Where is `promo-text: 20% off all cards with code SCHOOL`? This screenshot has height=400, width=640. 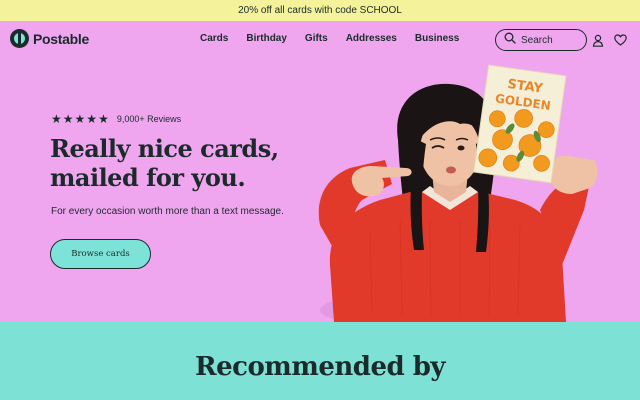
promo-text: 20% off all cards with code SCHOOL is located at coordinates (320, 10).